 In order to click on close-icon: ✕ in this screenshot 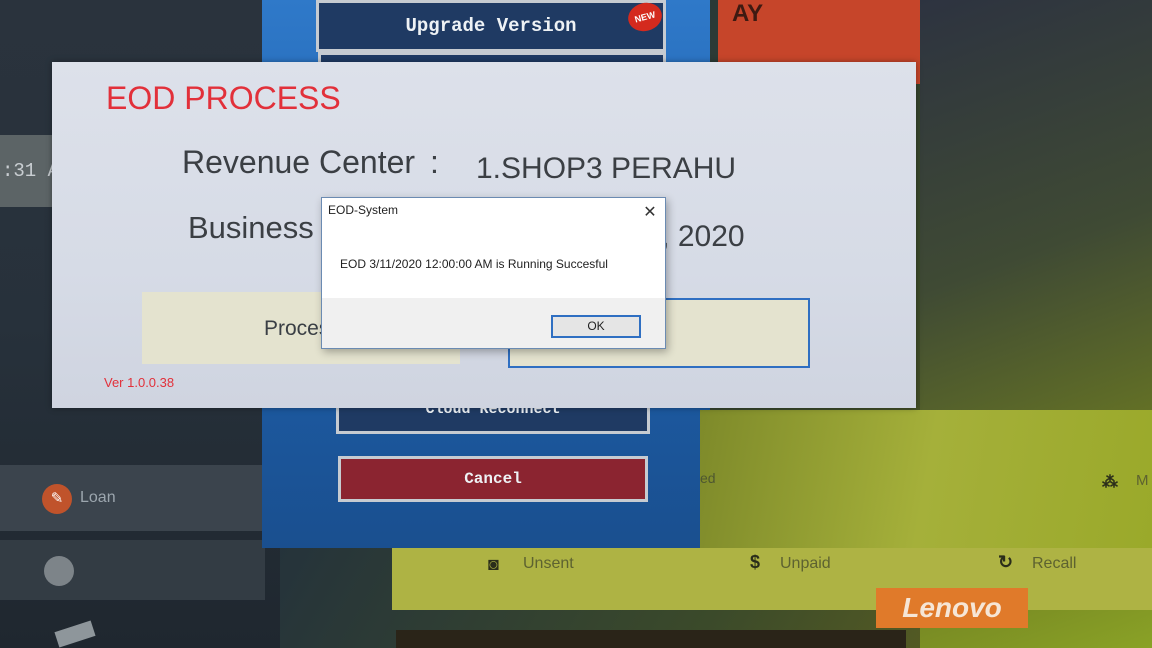, I will do `click(650, 212)`.